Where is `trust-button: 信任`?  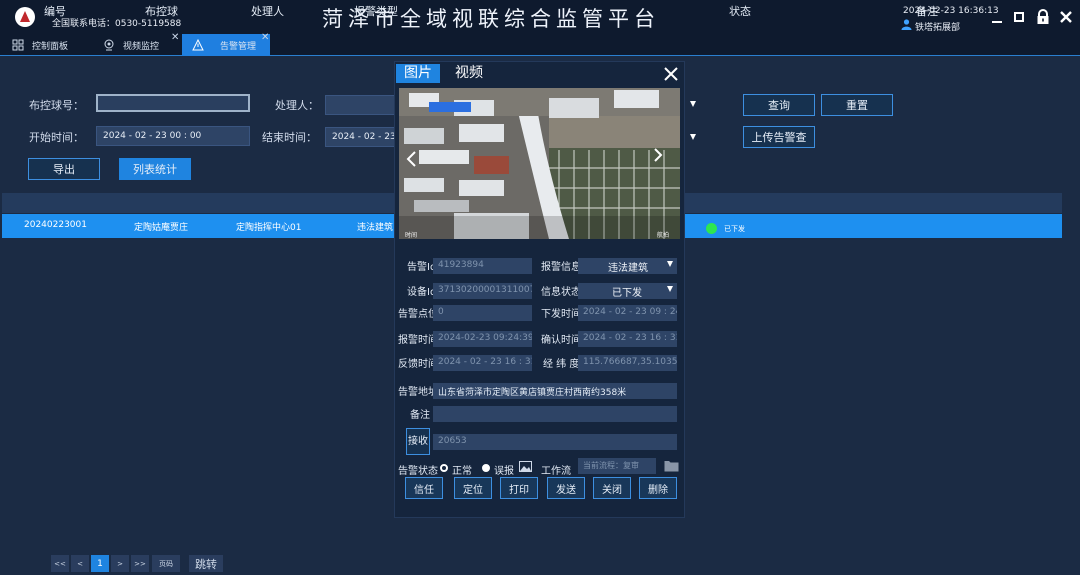 trust-button: 信任 is located at coordinates (424, 488).